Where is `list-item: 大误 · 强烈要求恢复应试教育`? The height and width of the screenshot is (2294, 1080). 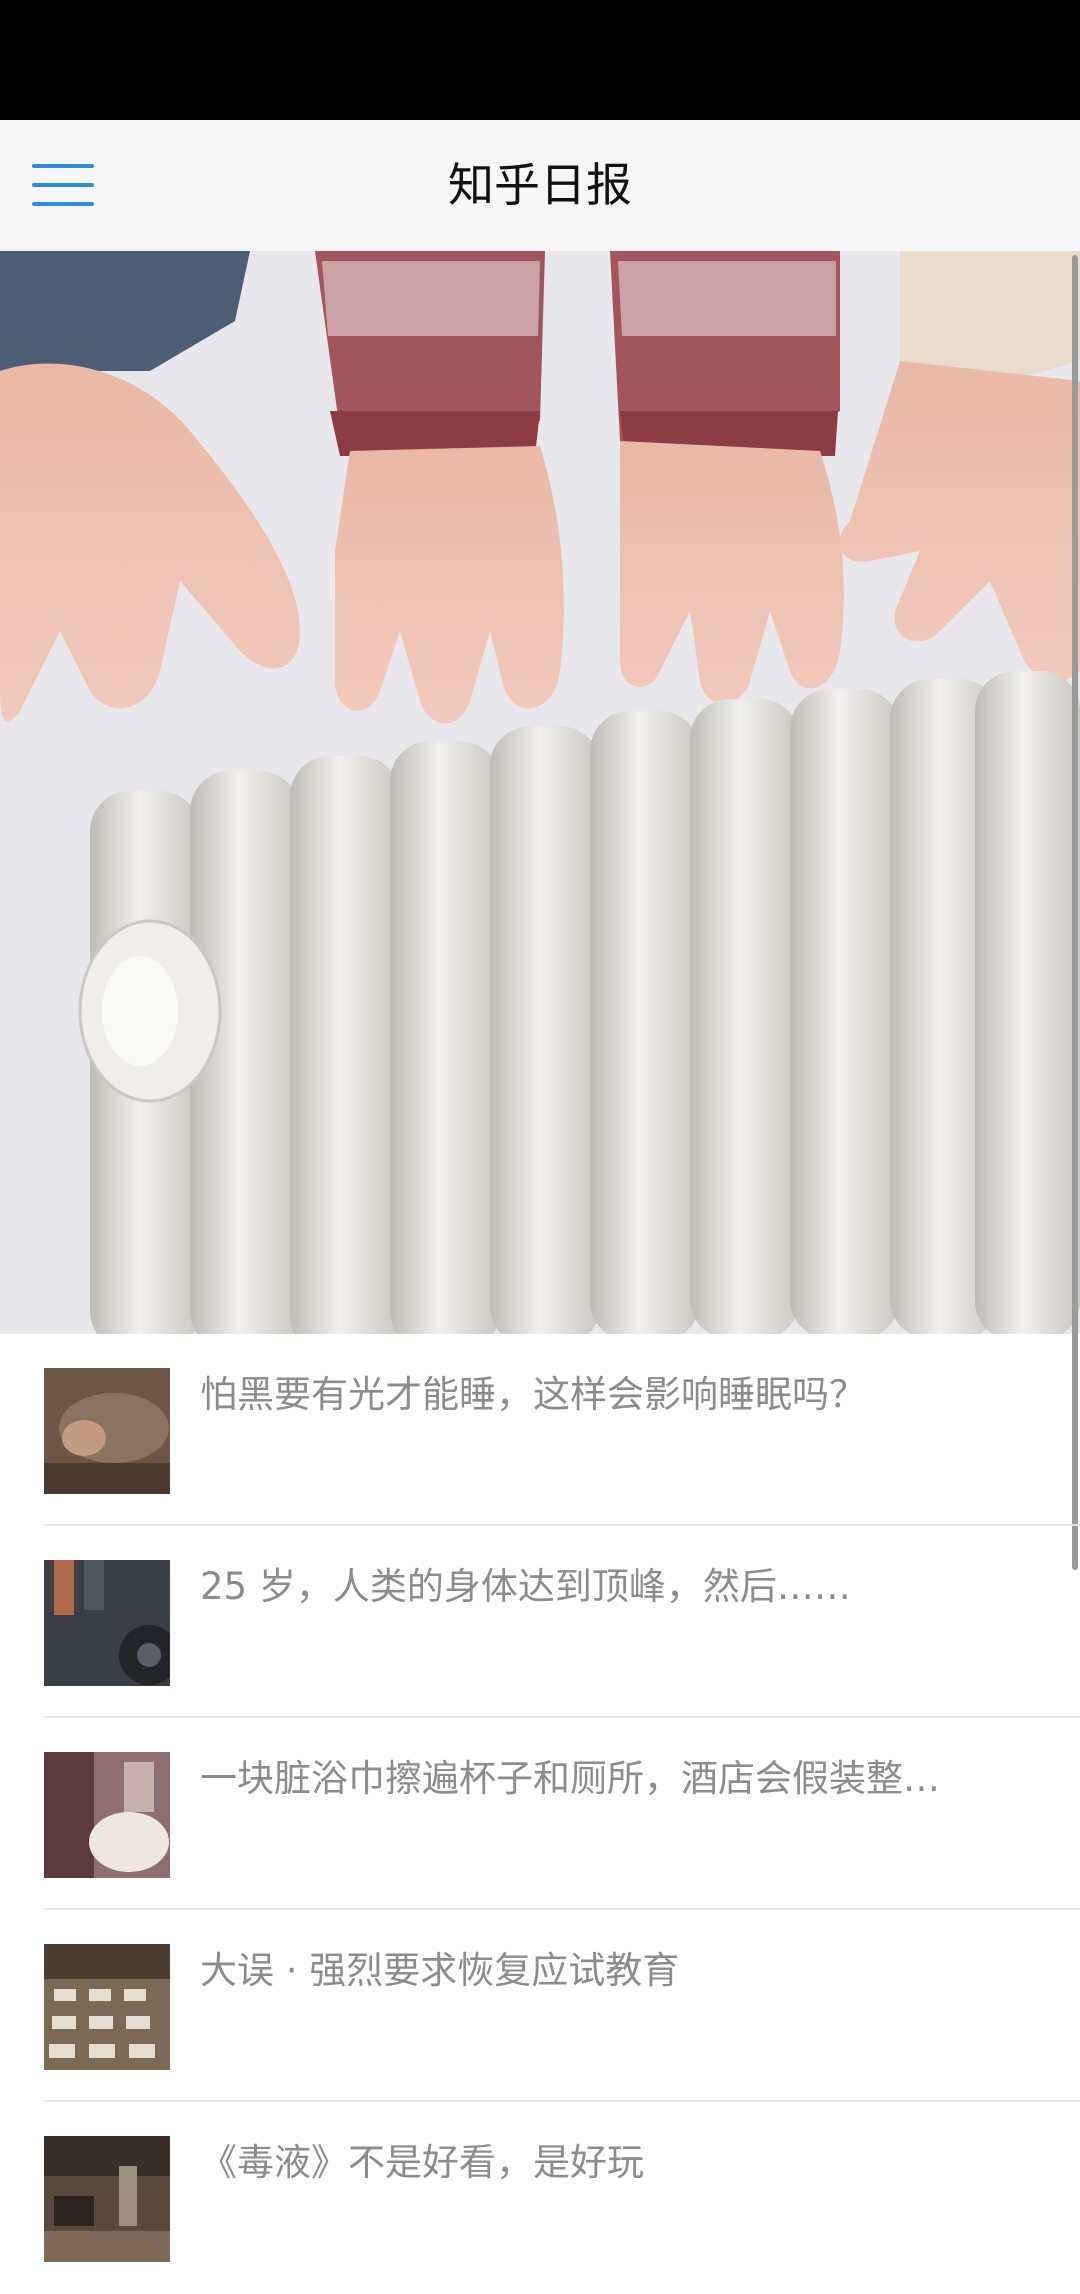
list-item: 大误 · 强烈要求恢复应试教育 is located at coordinates (540, 2006).